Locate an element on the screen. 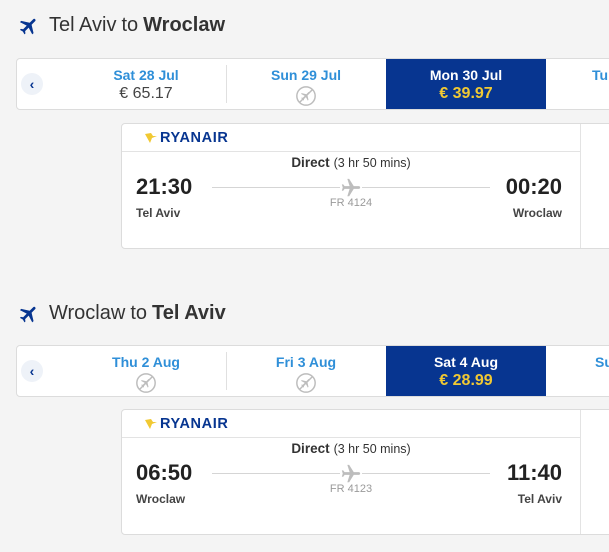  date-price: € 65.17 is located at coordinates (146, 93).